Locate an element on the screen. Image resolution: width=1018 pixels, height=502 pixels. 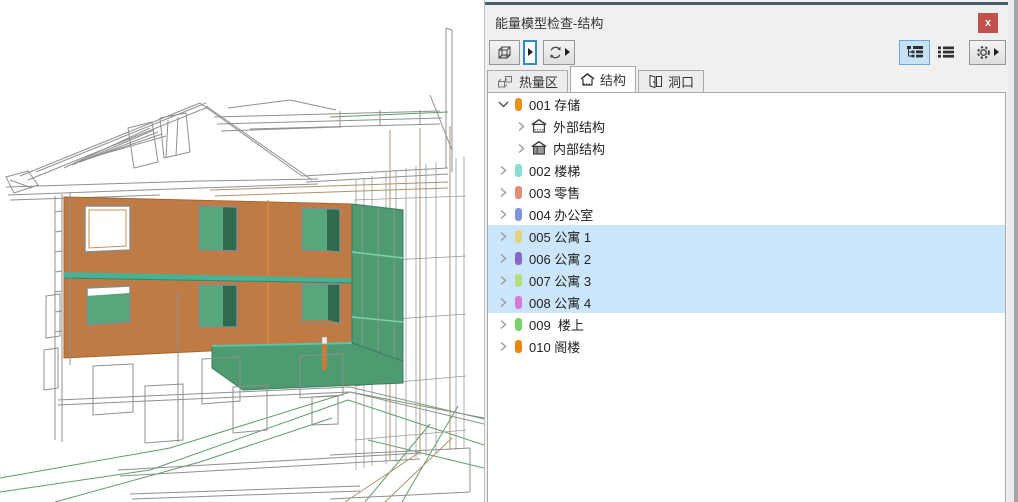
model-3d-flyout-button is located at coordinates (530, 52).